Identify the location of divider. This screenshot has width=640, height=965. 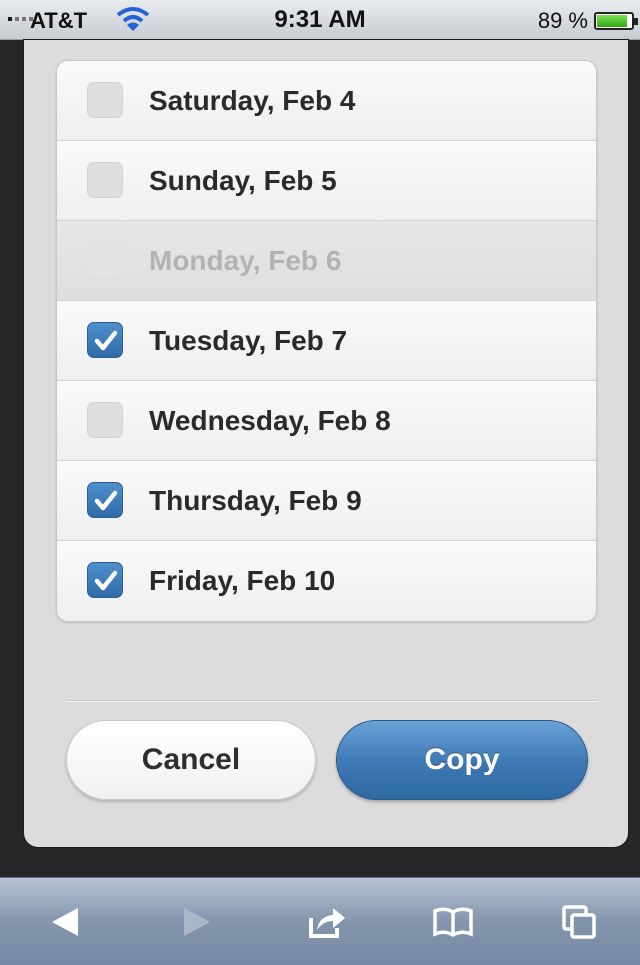
(332, 701).